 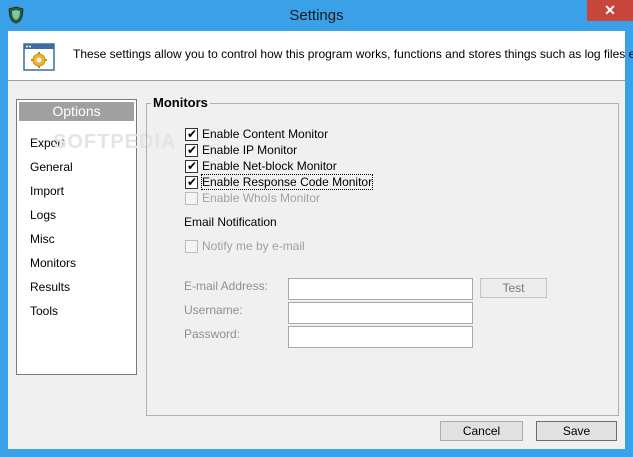 What do you see at coordinates (230, 222) in the screenshot?
I see `email-notification-heading: Email Notification` at bounding box center [230, 222].